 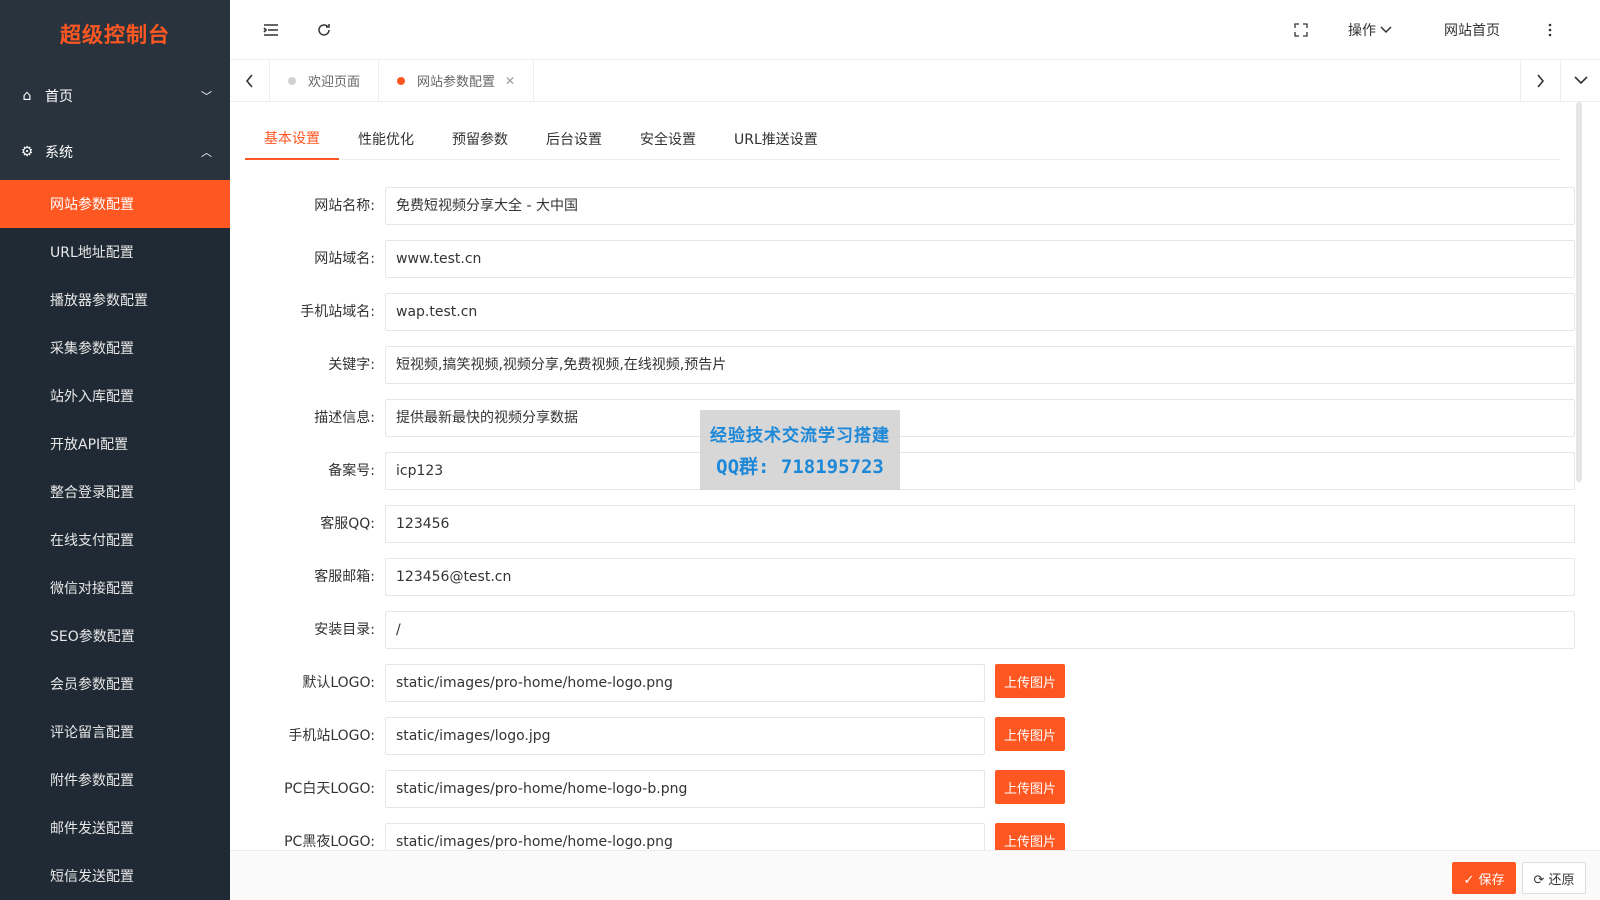 What do you see at coordinates (347, 524) in the screenshot?
I see `field-label: 客服QQ:` at bounding box center [347, 524].